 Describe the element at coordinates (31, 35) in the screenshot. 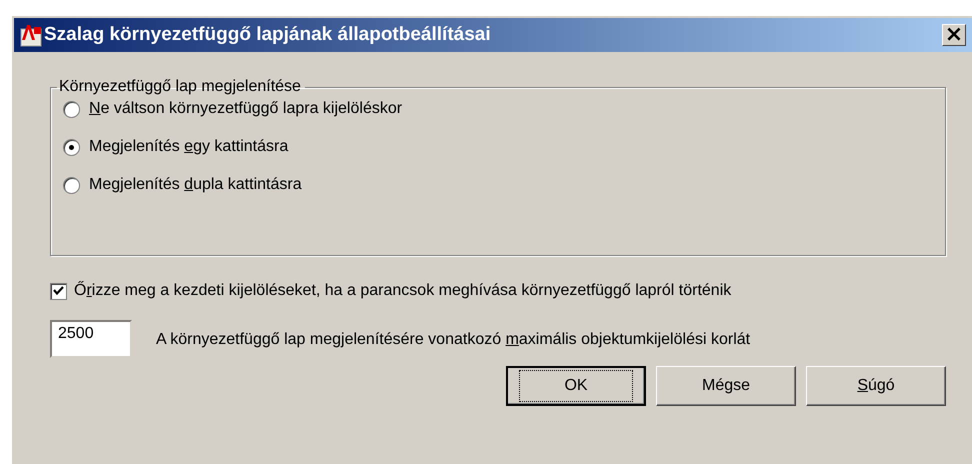

I see `app-logo-icon` at that location.